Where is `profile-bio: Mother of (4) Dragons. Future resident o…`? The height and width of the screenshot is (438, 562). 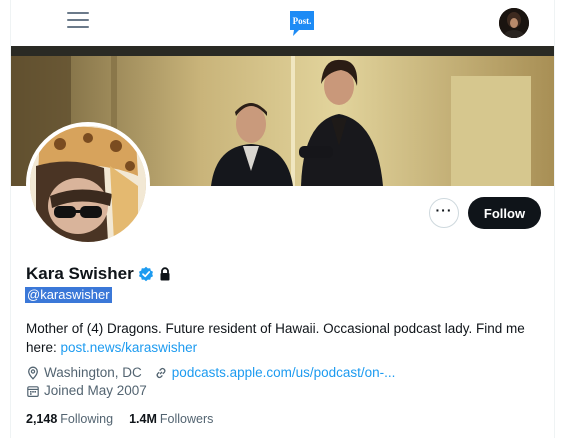 profile-bio: Mother of (4) Dragons. Future resident o… is located at coordinates (283, 338).